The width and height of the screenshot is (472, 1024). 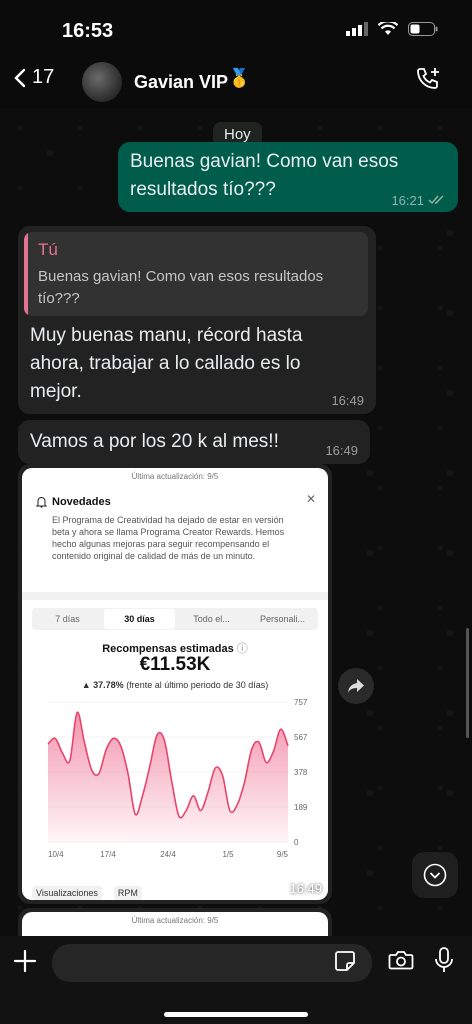 I want to click on quote-accent-bar, so click(x=26, y=274).